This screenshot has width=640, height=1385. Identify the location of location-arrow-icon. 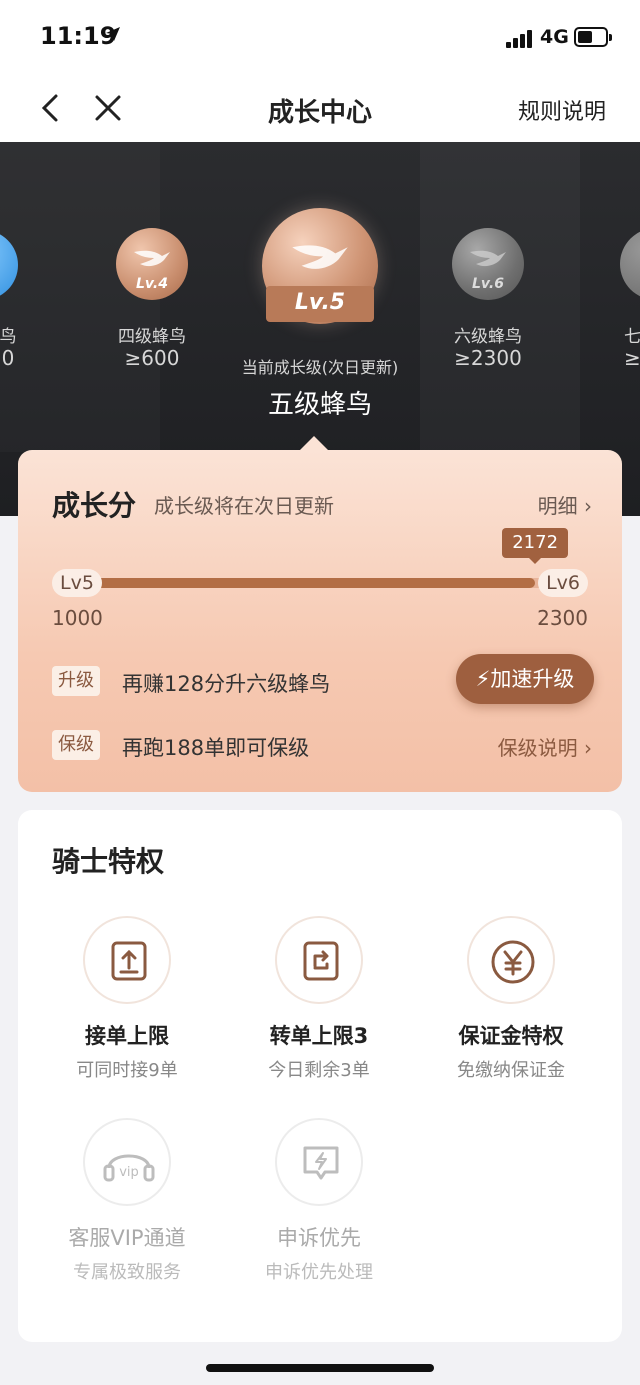
(113, 36).